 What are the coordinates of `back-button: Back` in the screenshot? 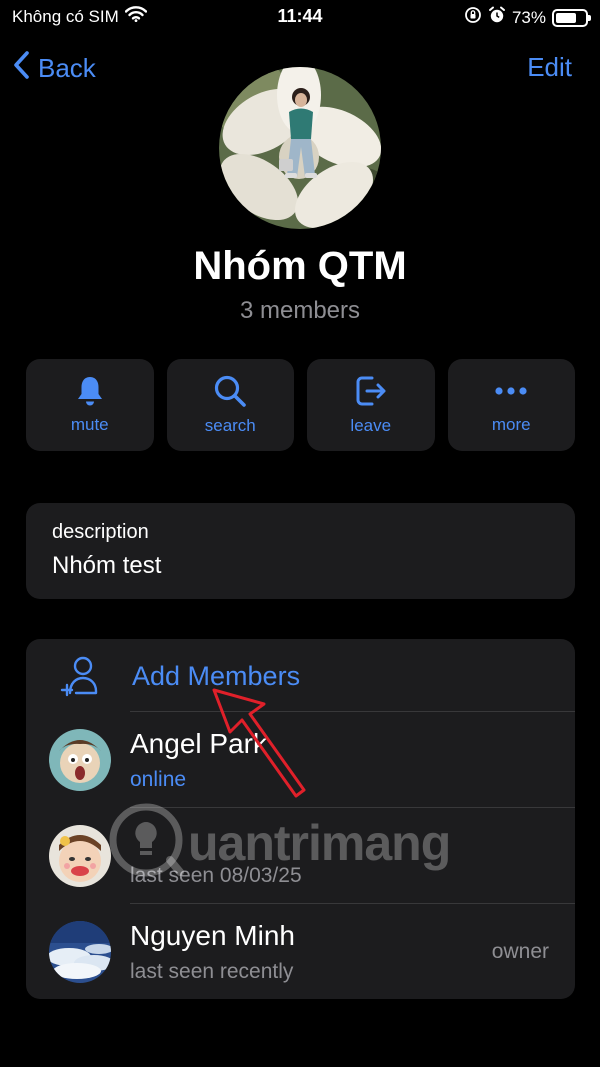 It's located at (54, 68).